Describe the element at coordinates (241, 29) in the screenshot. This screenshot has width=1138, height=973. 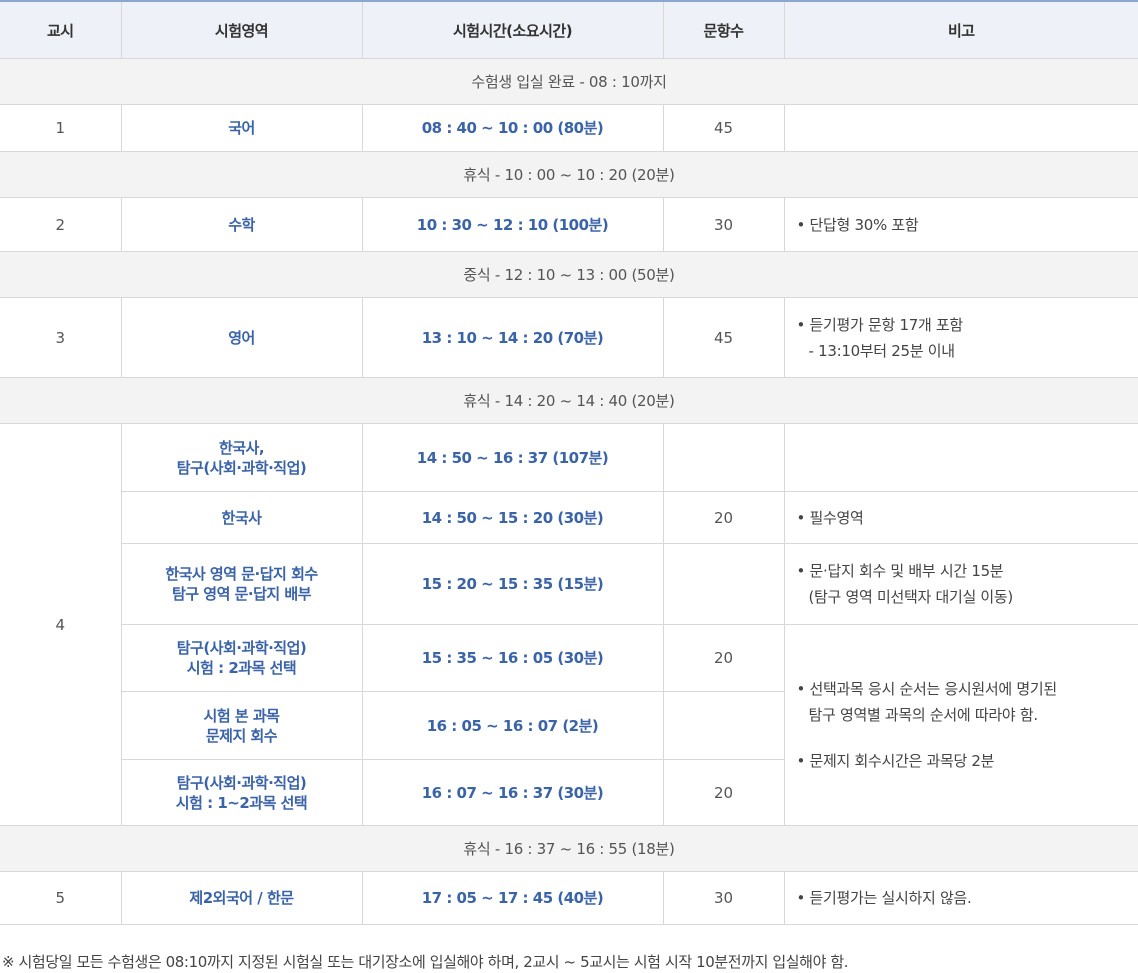
I see `header-area: 시험영역` at that location.